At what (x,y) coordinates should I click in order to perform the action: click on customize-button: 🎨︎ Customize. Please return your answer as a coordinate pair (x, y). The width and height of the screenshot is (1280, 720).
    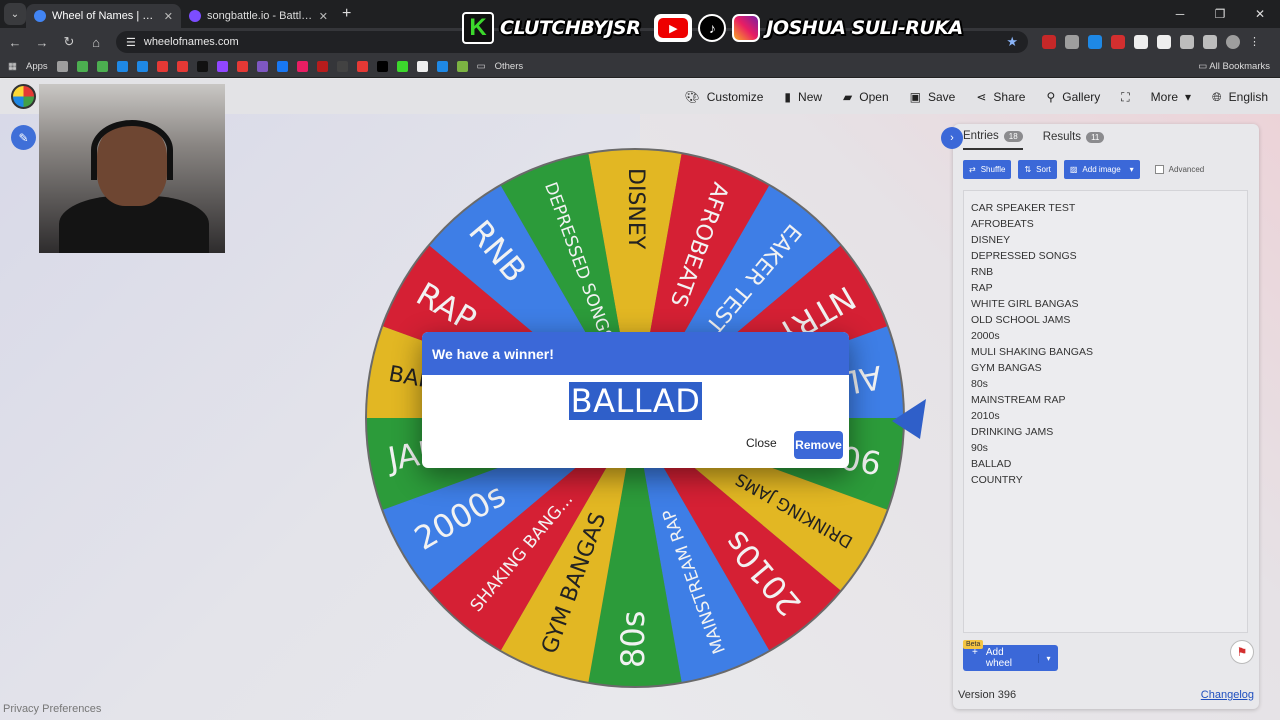
    Looking at the image, I should click on (724, 97).